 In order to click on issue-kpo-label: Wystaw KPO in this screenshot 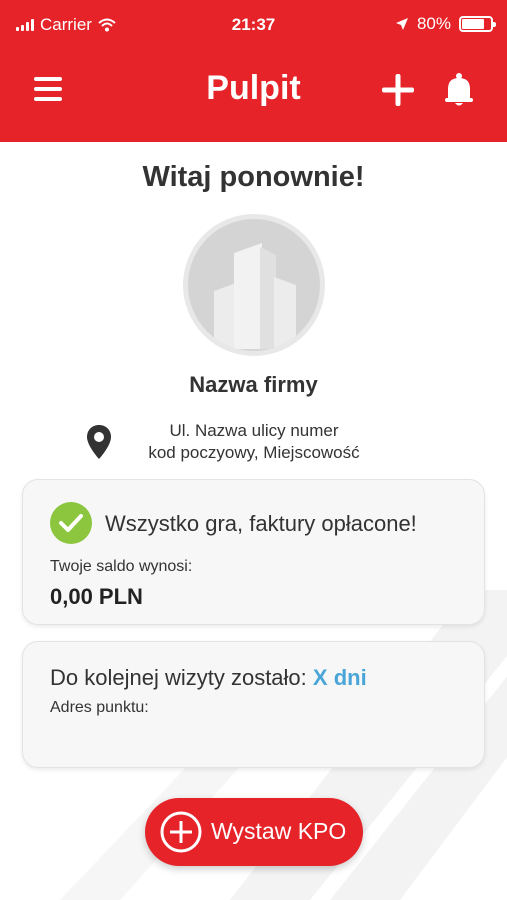, I will do `click(279, 831)`.